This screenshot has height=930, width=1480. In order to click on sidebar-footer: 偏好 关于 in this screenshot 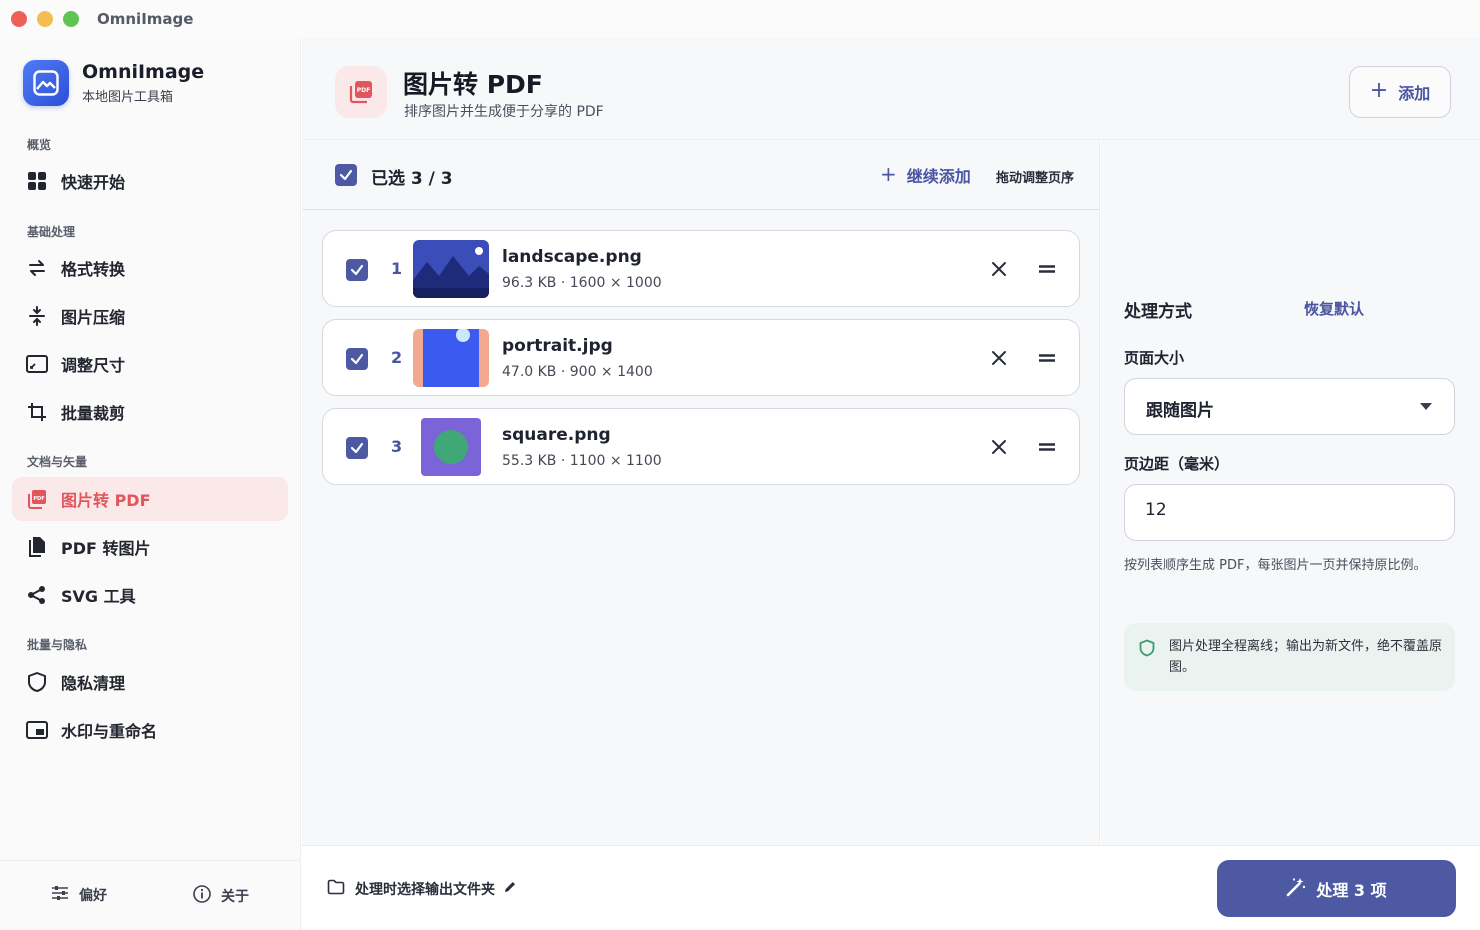, I will do `click(150, 895)`.